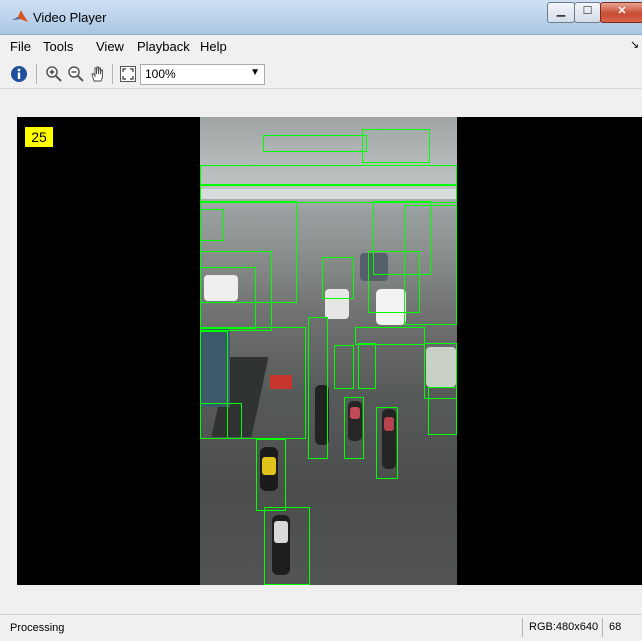  Describe the element at coordinates (39, 137) in the screenshot. I see `frame-number-label: 25` at that location.